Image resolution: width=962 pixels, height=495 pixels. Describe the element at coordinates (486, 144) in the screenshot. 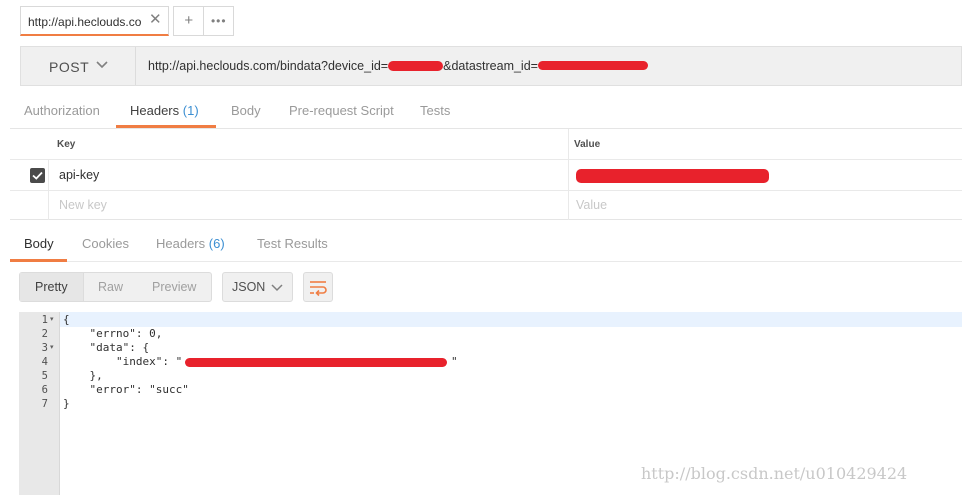

I see `table-header-row: Key Value` at that location.